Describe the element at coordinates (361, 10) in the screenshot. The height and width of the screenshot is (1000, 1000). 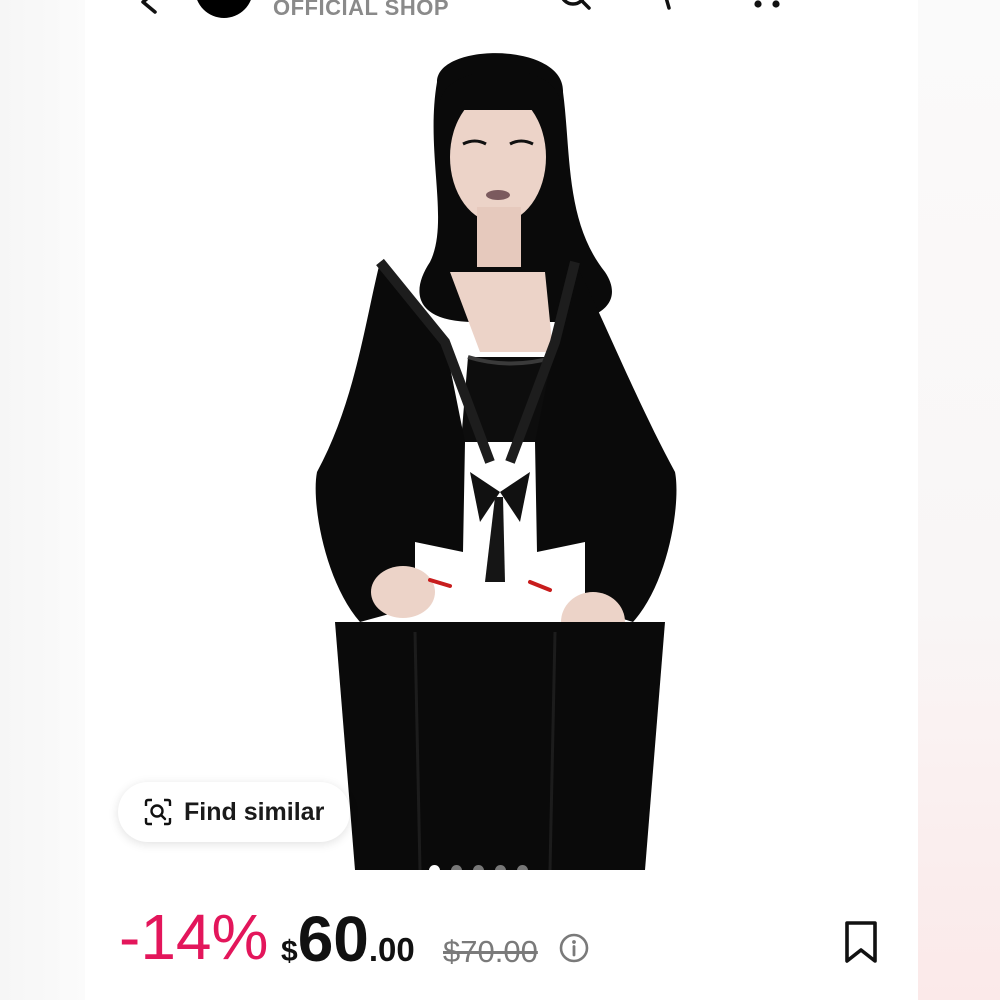
I see `shop-label: OFFICIAL SHOP` at that location.